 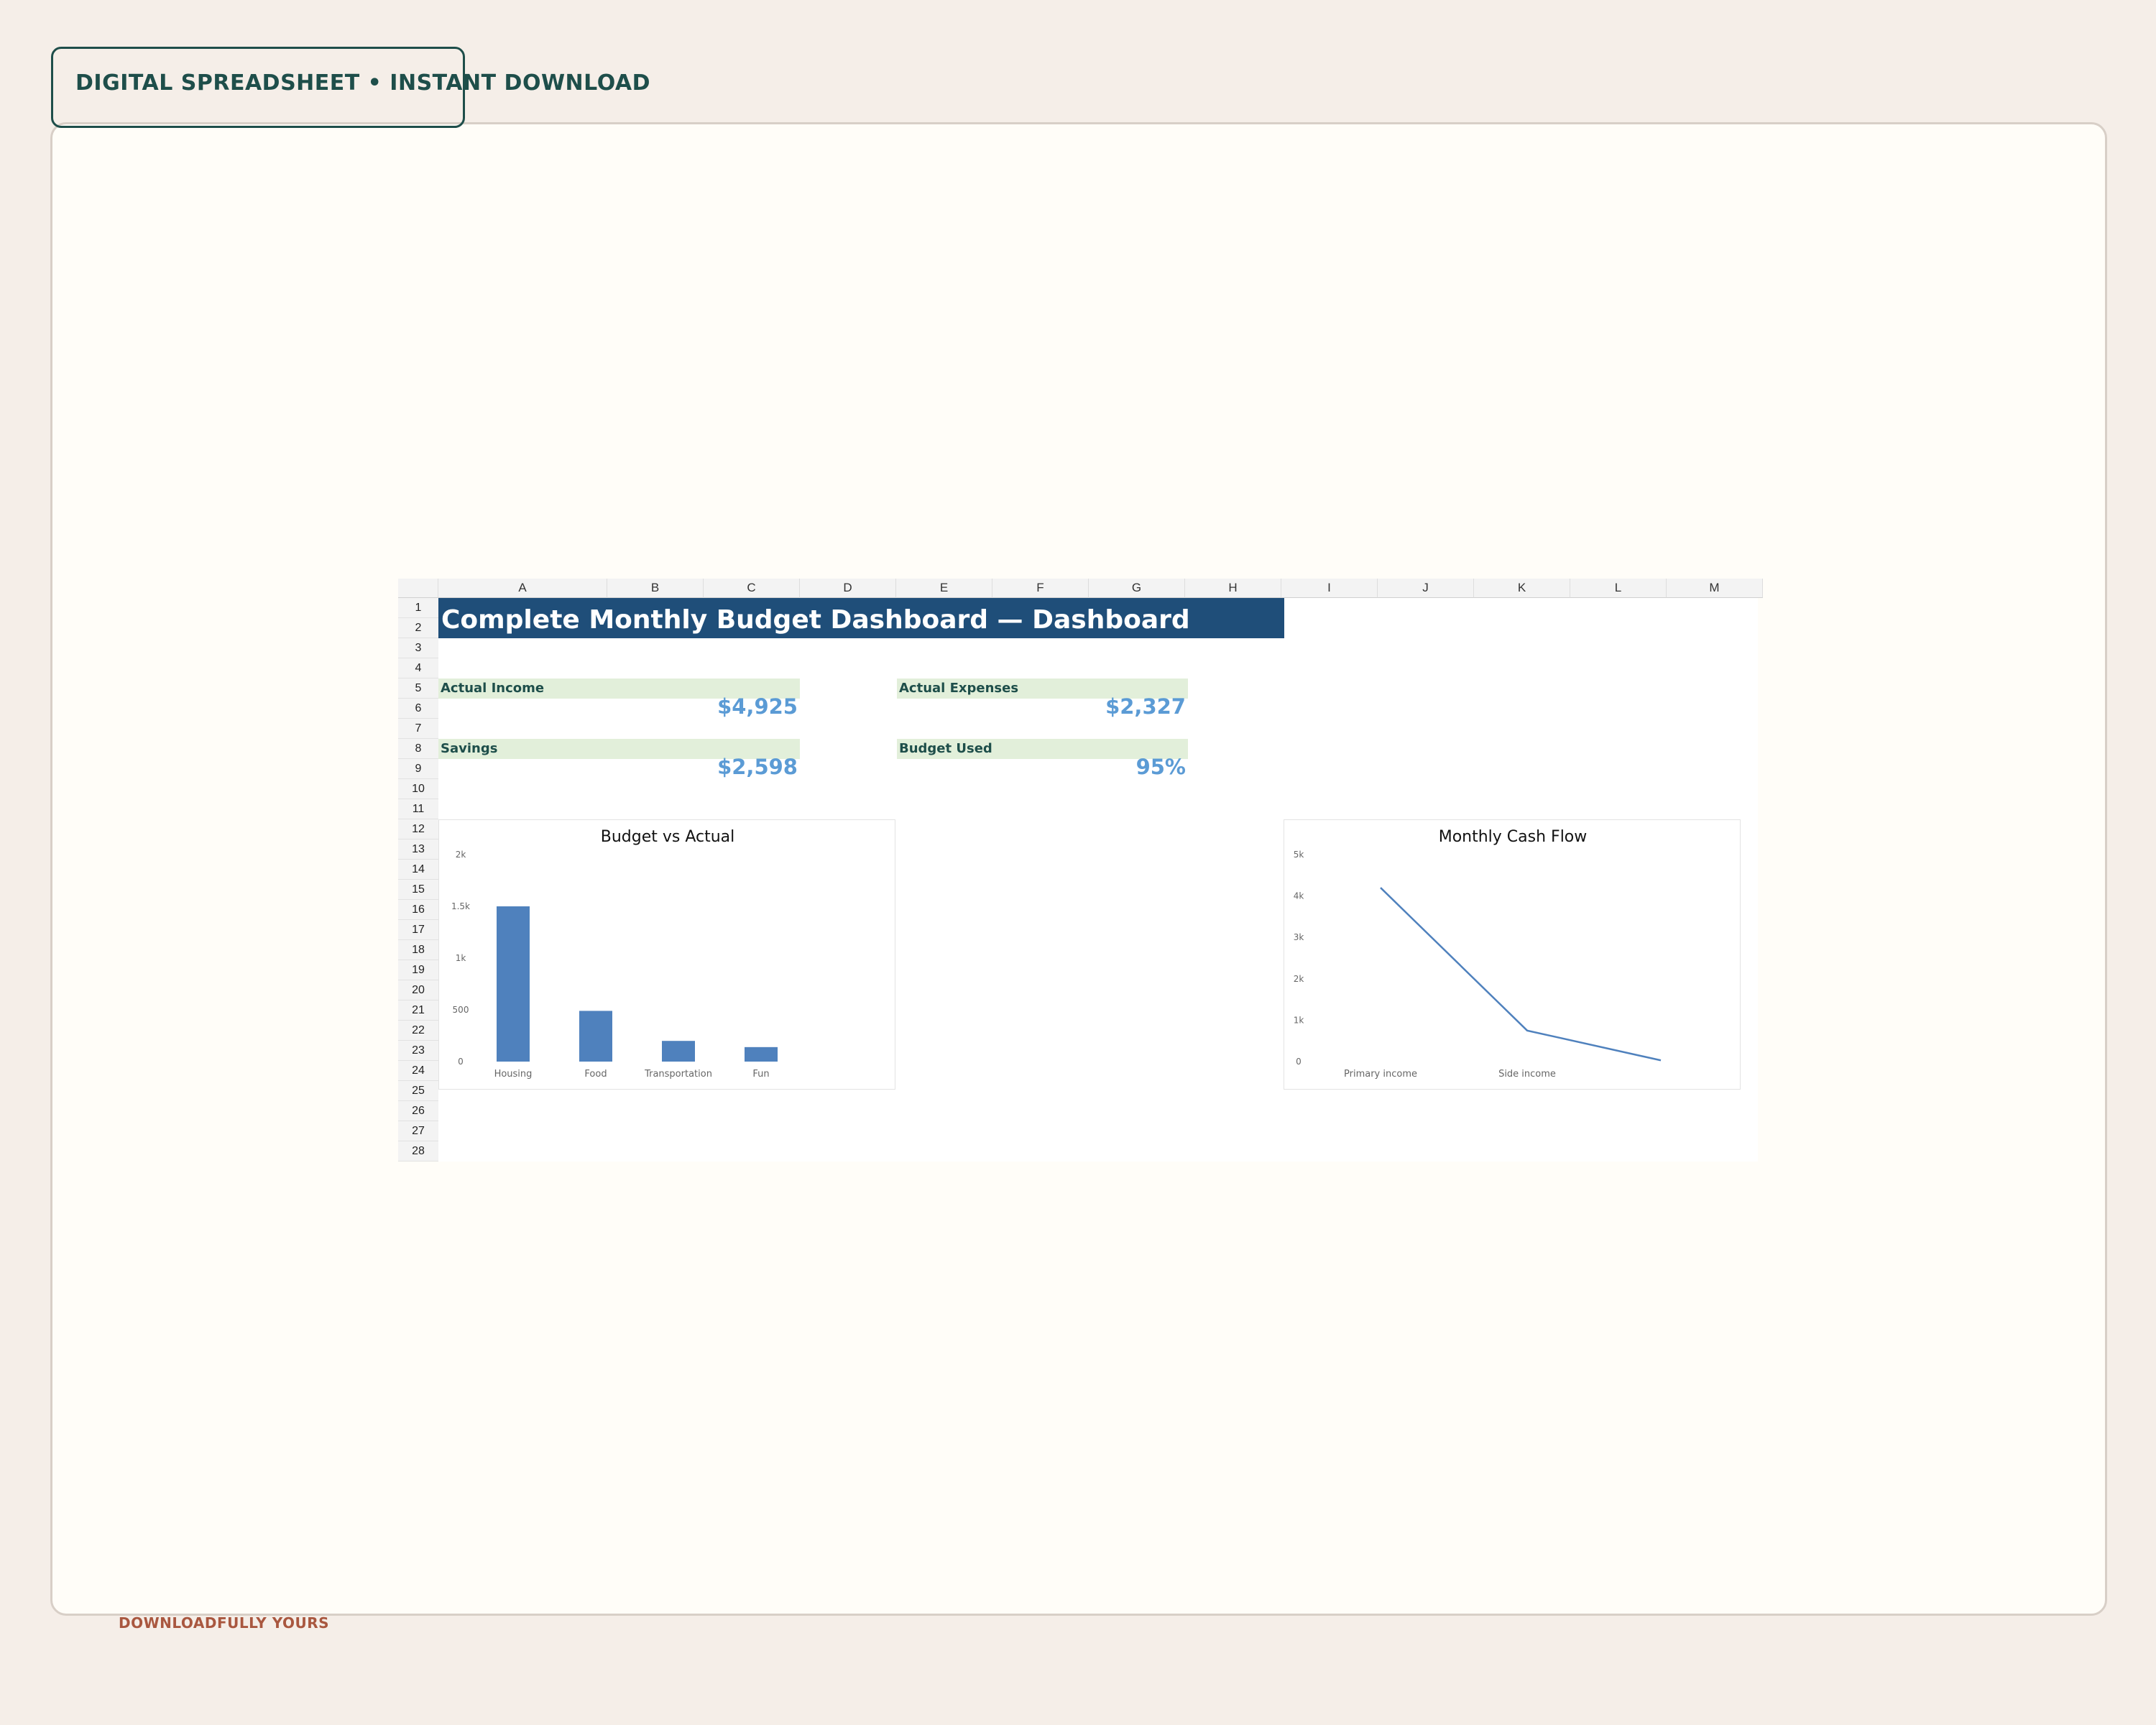 I want to click on chart-title: Budget vs Actual, so click(x=668, y=837).